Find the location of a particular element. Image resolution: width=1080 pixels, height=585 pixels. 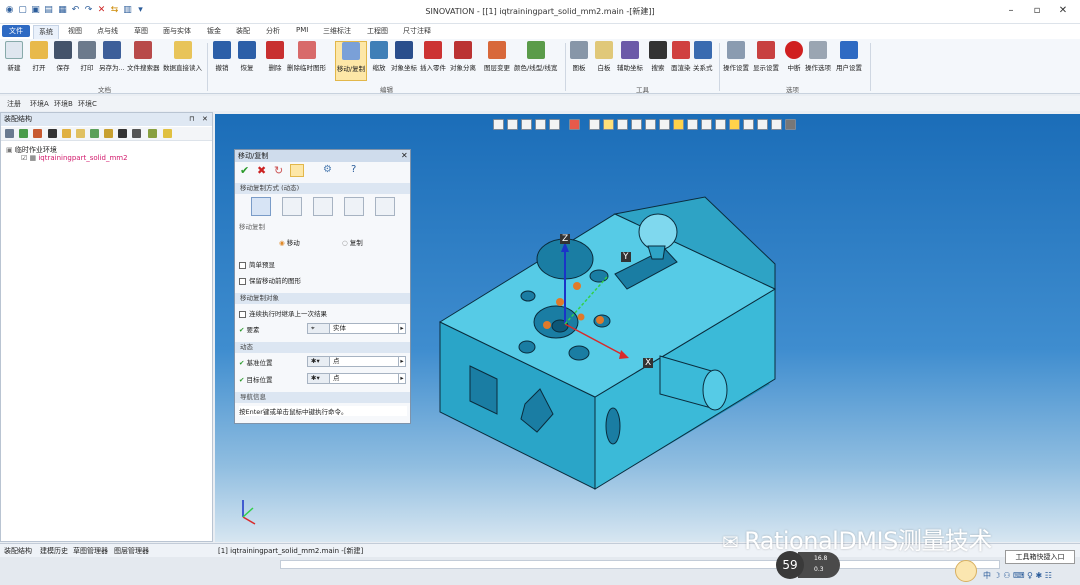

tree-item-part: ☑ ▦ iqtrainingpart_solid_mm2 is located at coordinates (74, 158).